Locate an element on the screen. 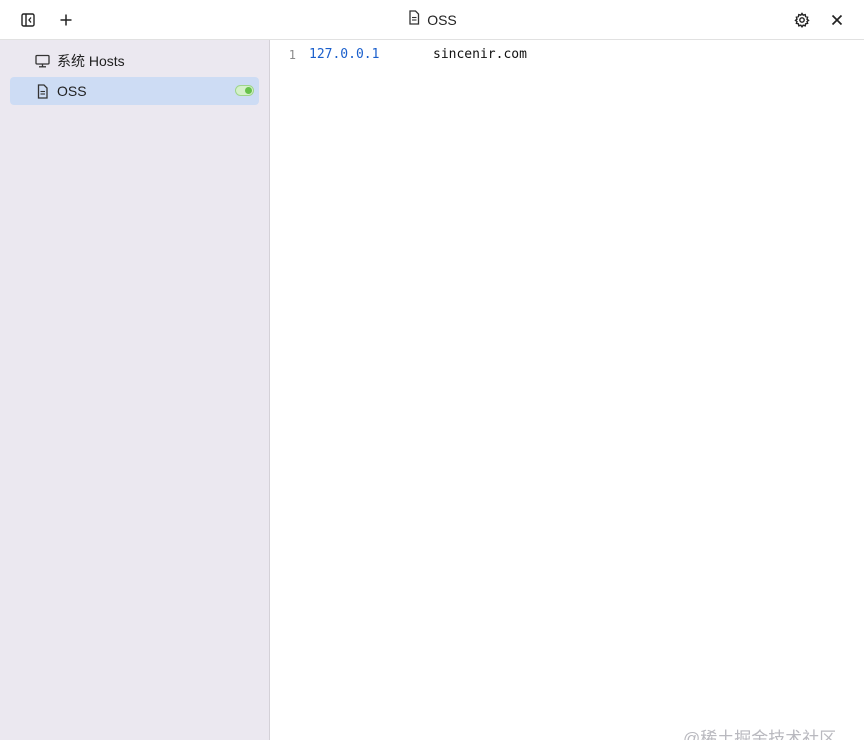  title-bar: OSS is located at coordinates (432, 20).